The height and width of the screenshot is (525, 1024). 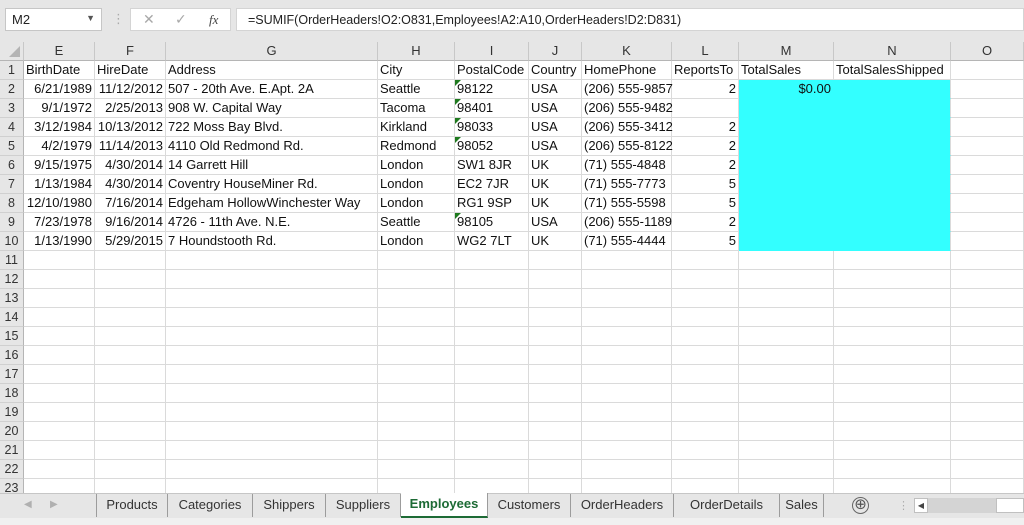 What do you see at coordinates (492, 89) in the screenshot?
I see `cell-i2: 98122` at bounding box center [492, 89].